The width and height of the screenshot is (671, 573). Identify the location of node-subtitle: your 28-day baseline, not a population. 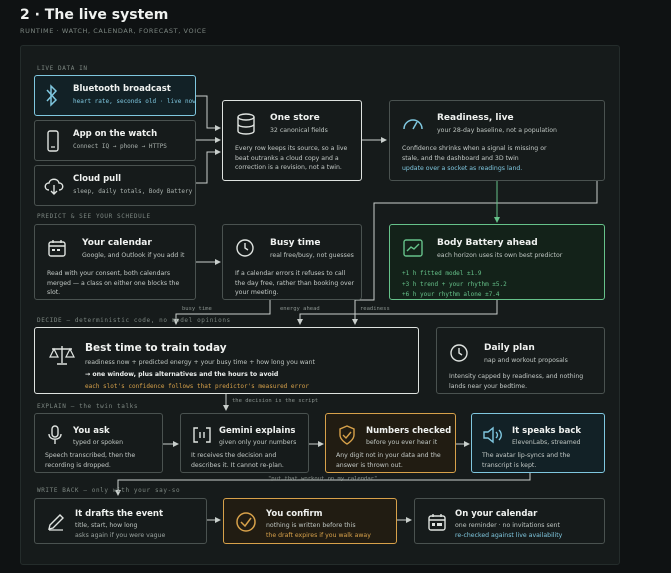
(497, 130).